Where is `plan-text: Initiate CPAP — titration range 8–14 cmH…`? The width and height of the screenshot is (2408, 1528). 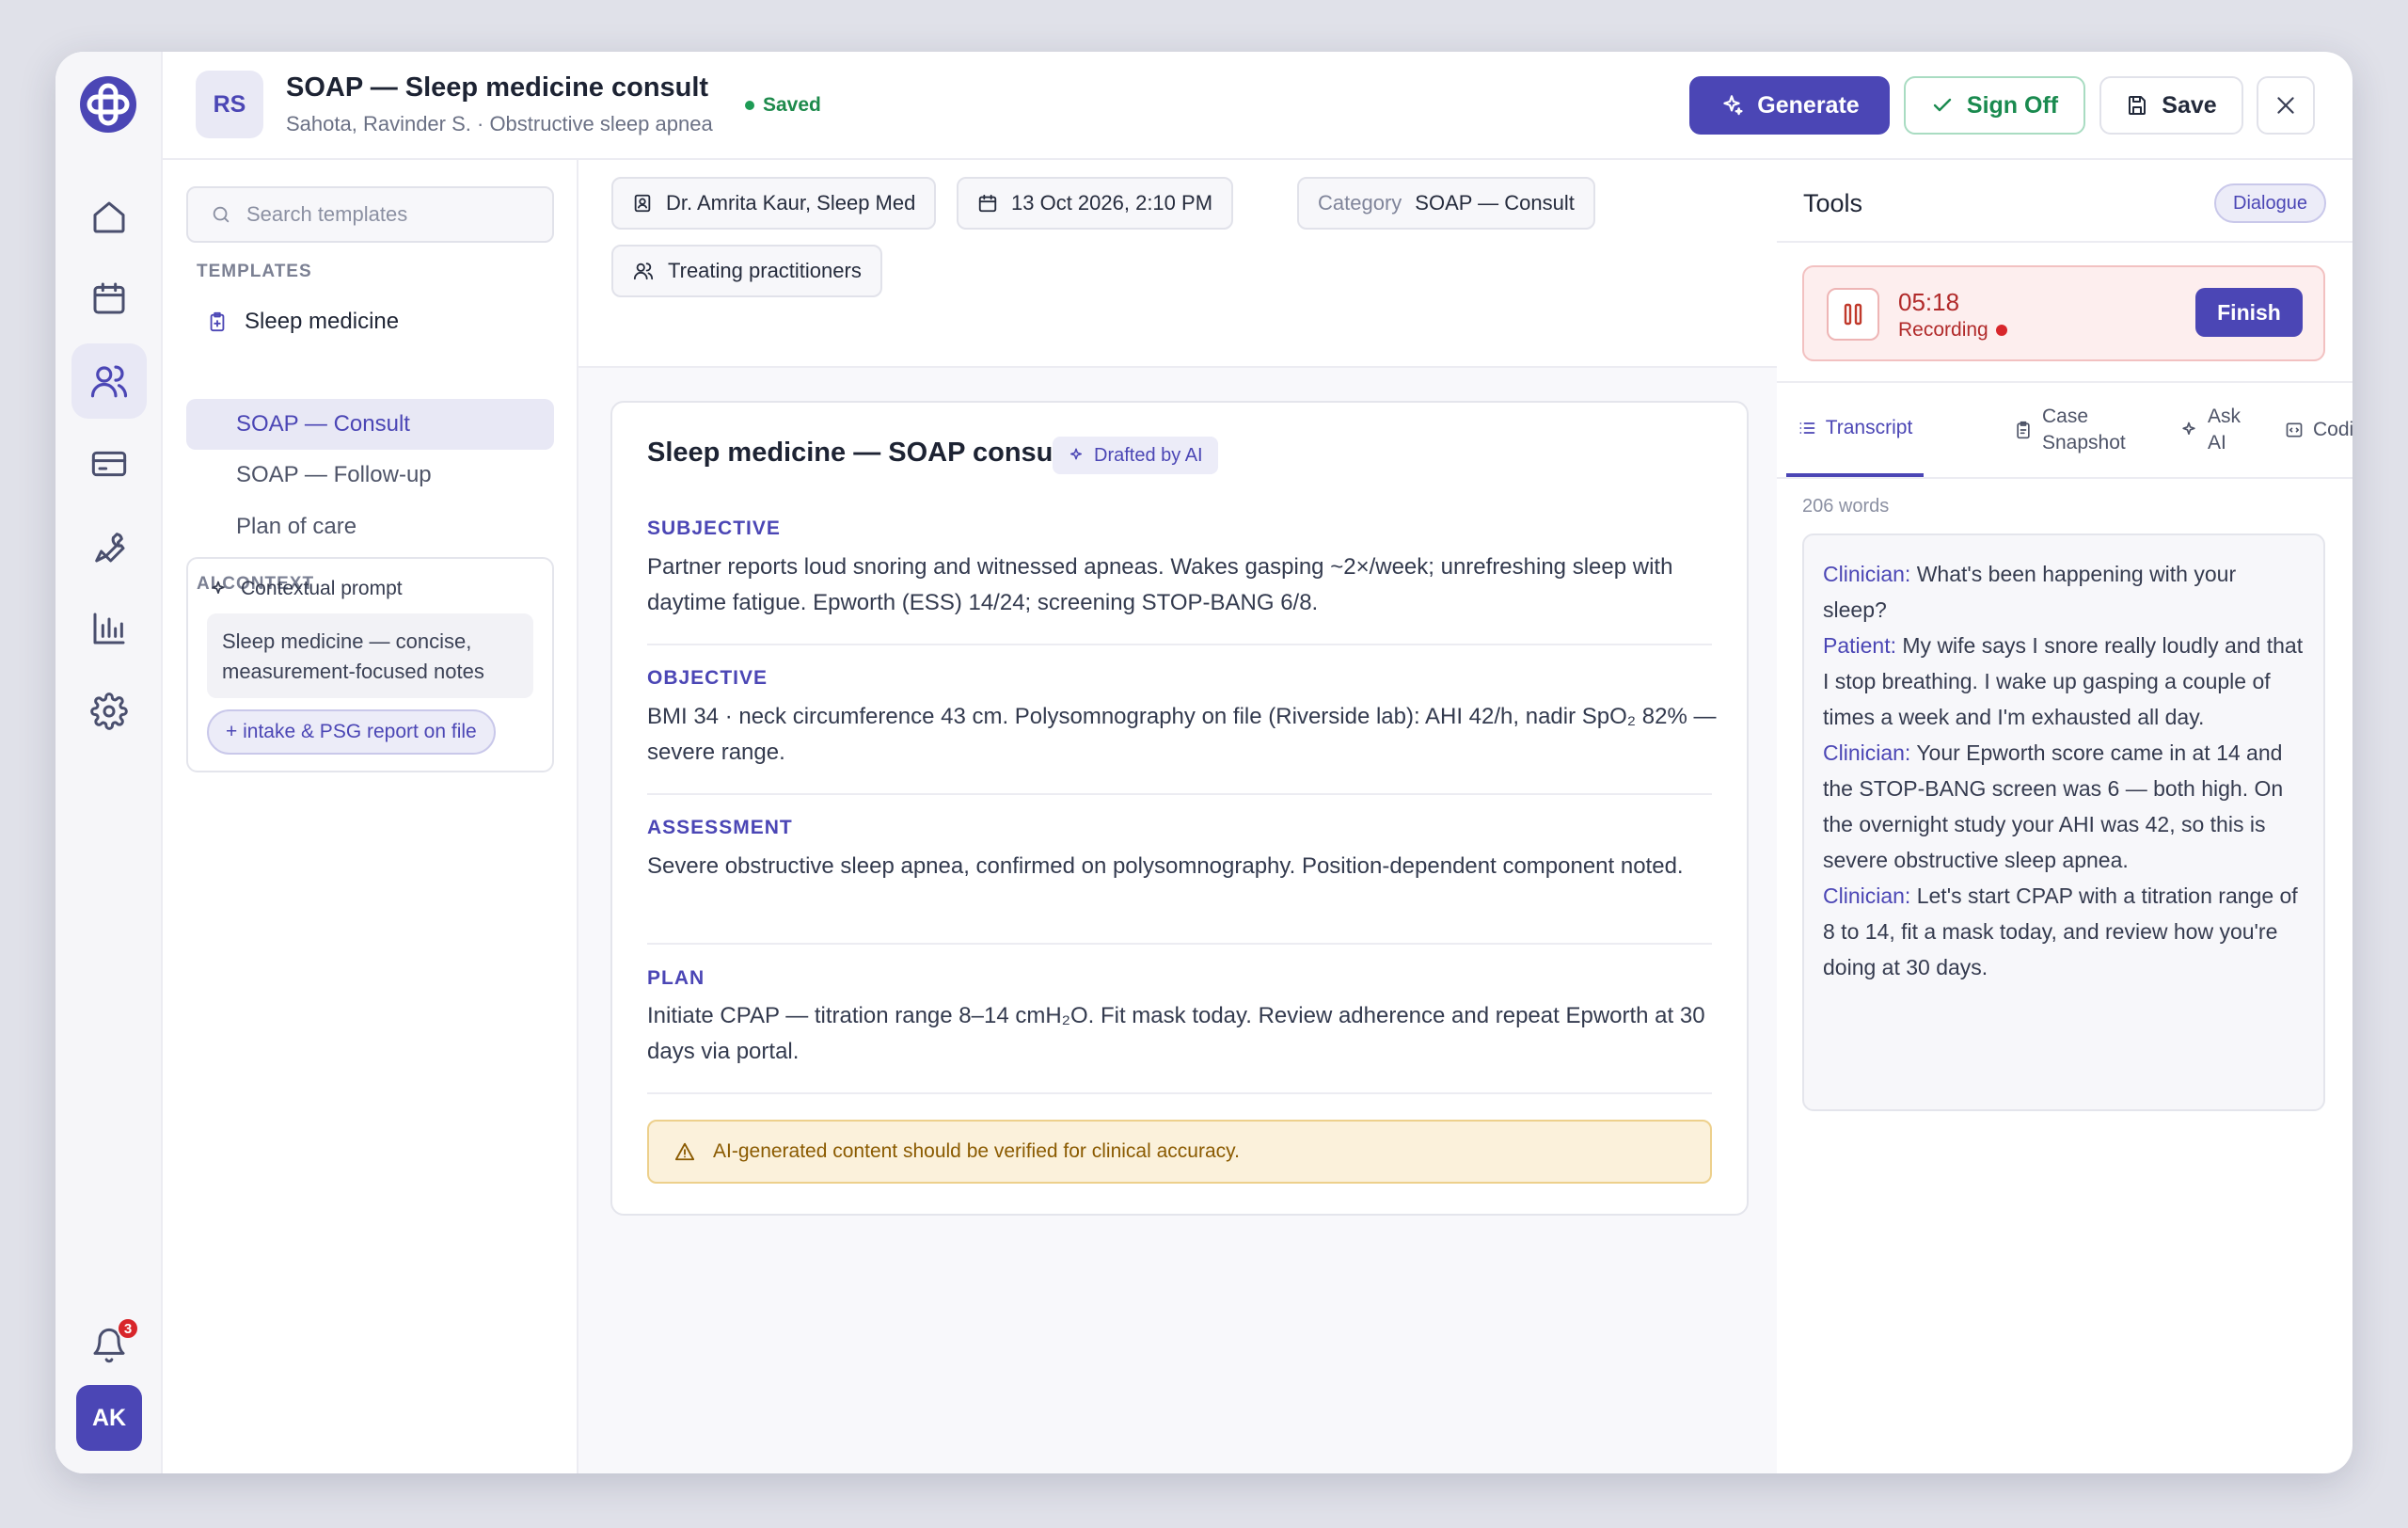
plan-text: Initiate CPAP — titration range 8–14 cmH… is located at coordinates (1188, 1034).